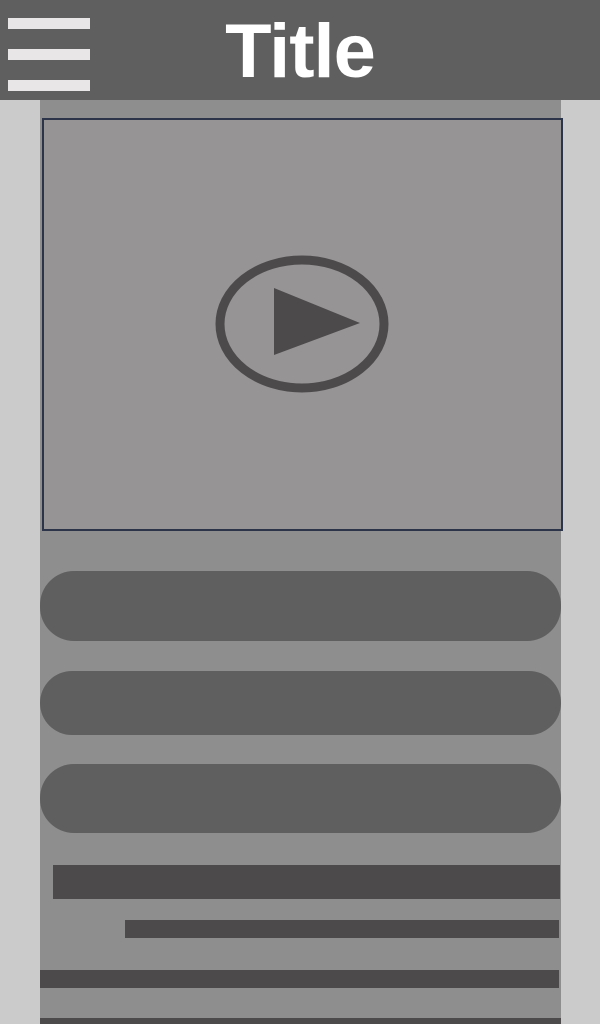 This screenshot has height=1024, width=600. I want to click on play-icon-triangle, so click(317, 321).